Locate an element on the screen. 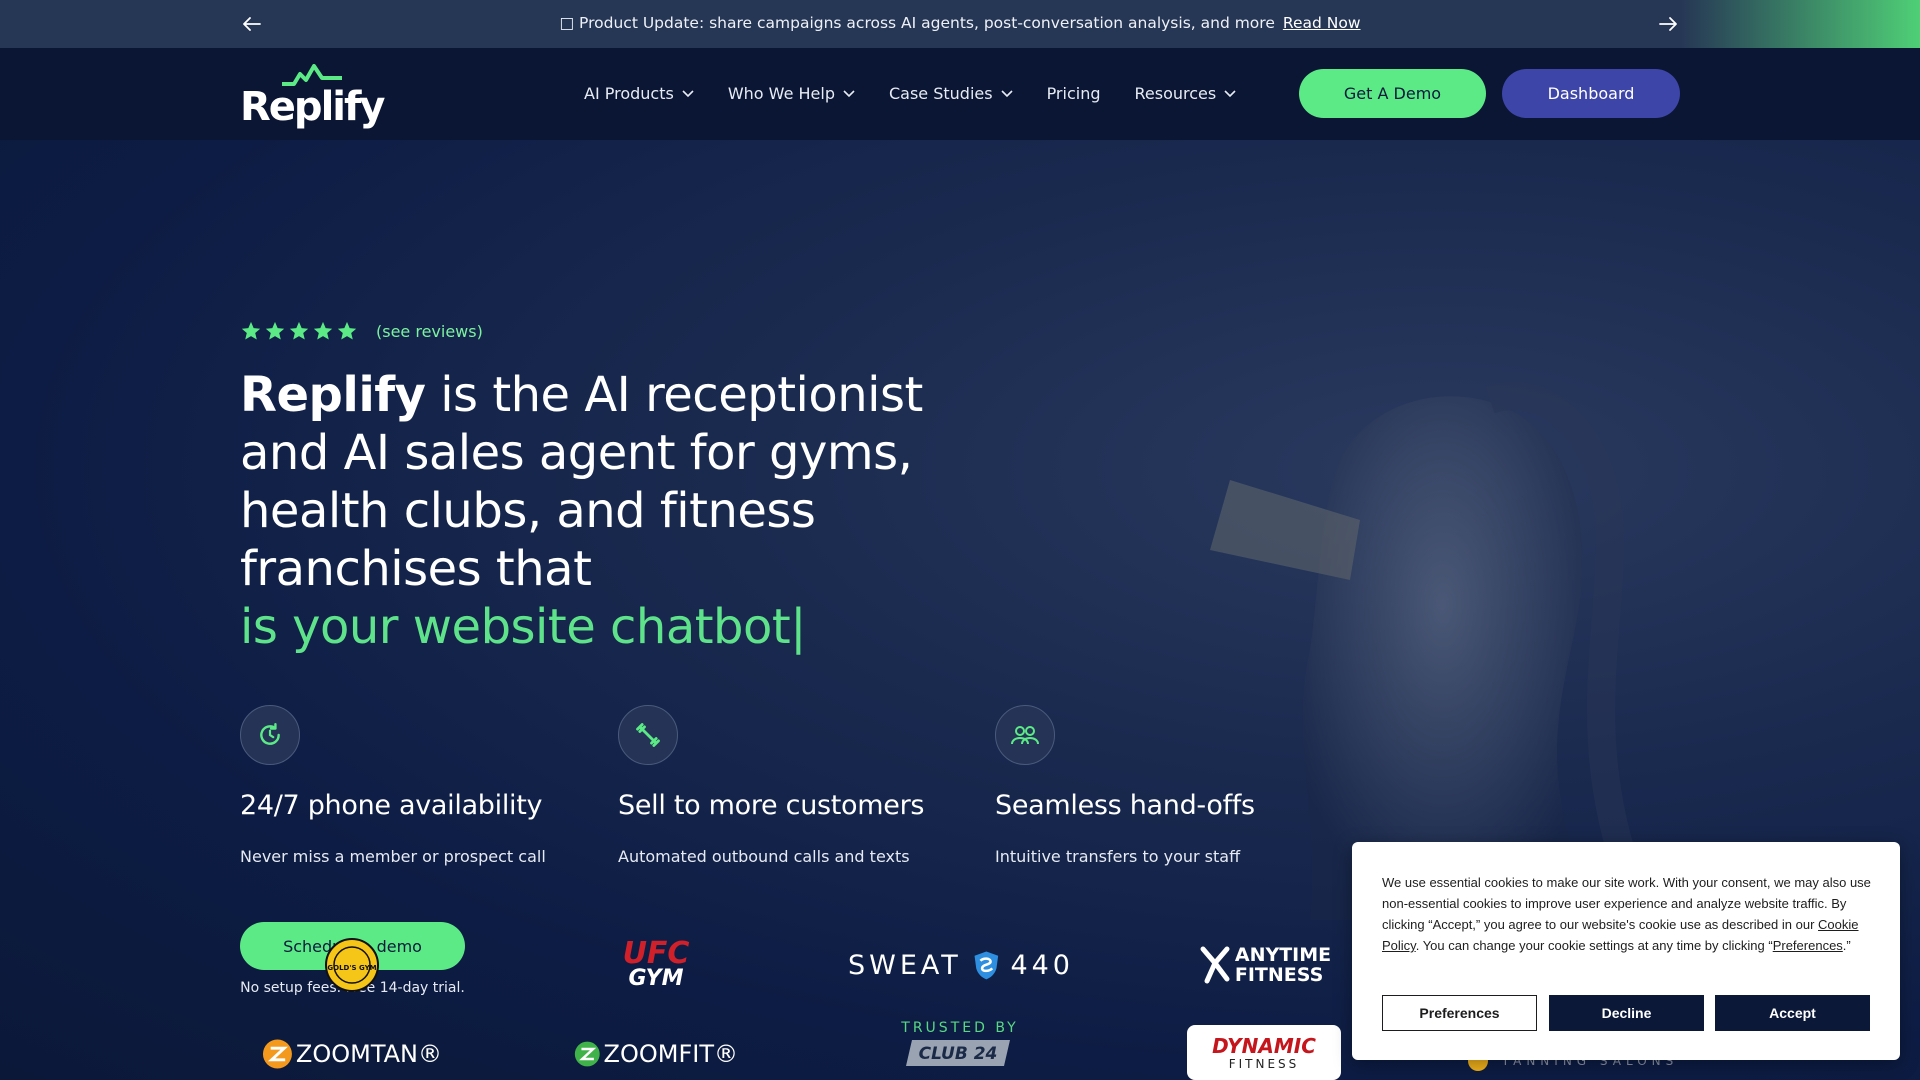 This screenshot has height=1080, width=1920. running-man-icon is located at coordinates (1215, 965).